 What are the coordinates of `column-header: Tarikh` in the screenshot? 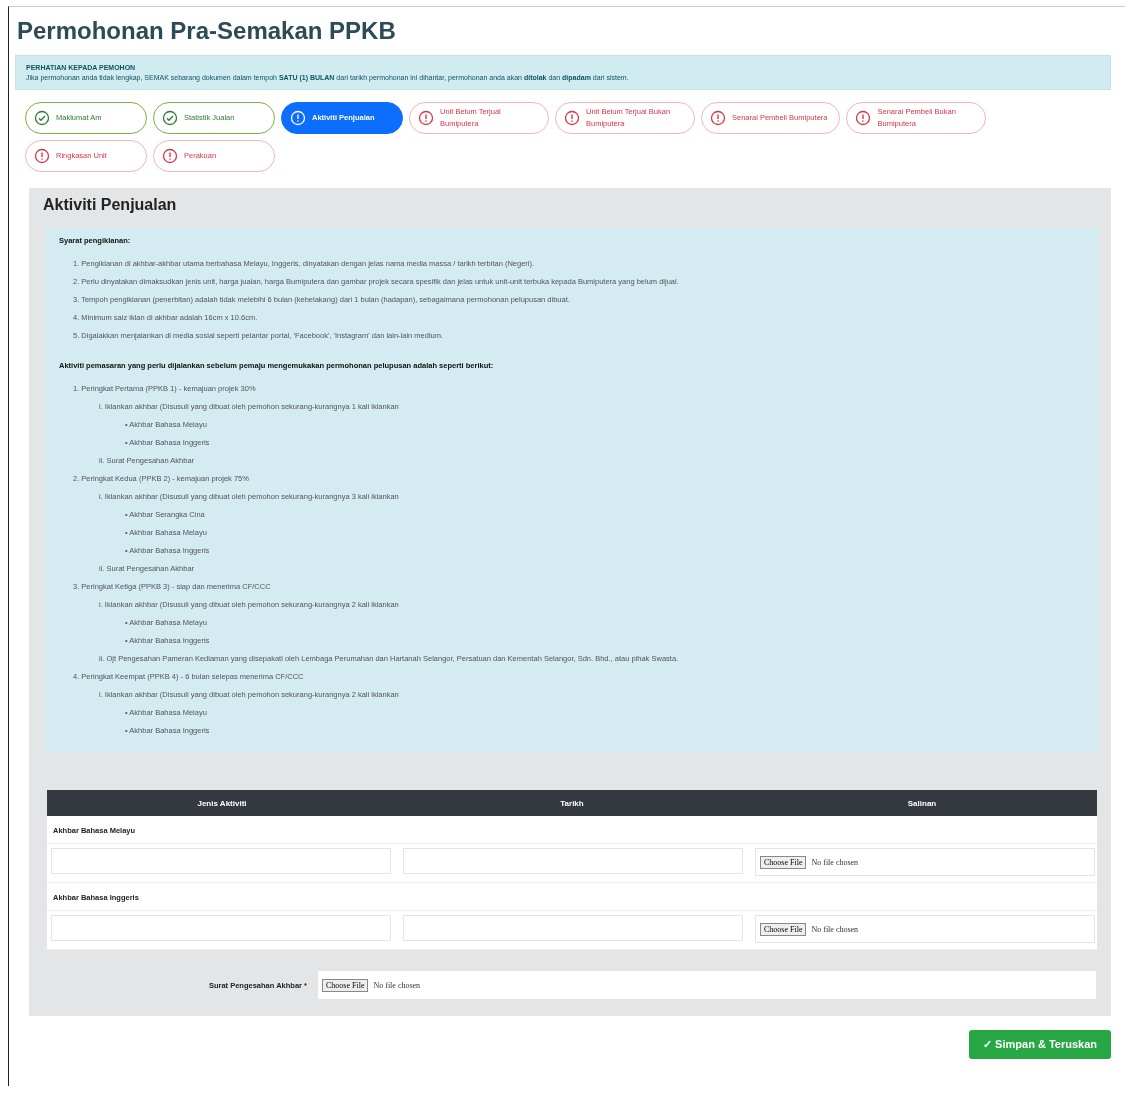 It's located at (572, 803).